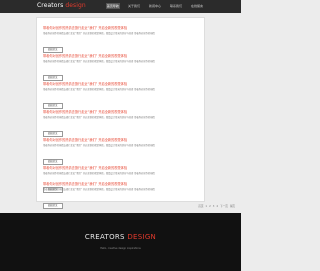 The image size is (320, 271). I want to click on page-1: 1, so click(206, 207).